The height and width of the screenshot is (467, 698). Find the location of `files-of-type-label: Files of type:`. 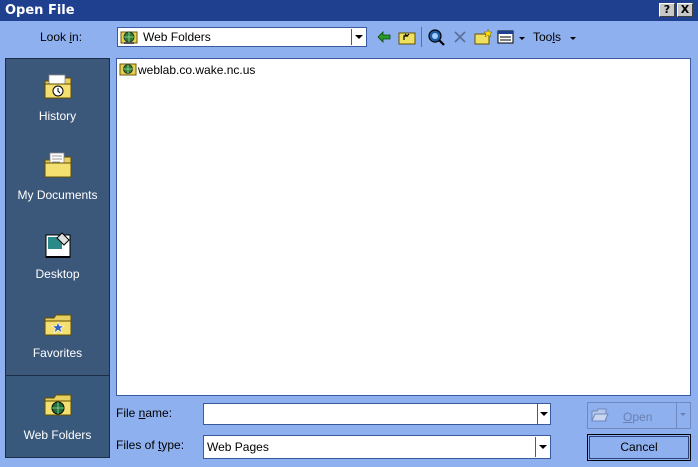

files-of-type-label: Files of type: is located at coordinates (150, 445).